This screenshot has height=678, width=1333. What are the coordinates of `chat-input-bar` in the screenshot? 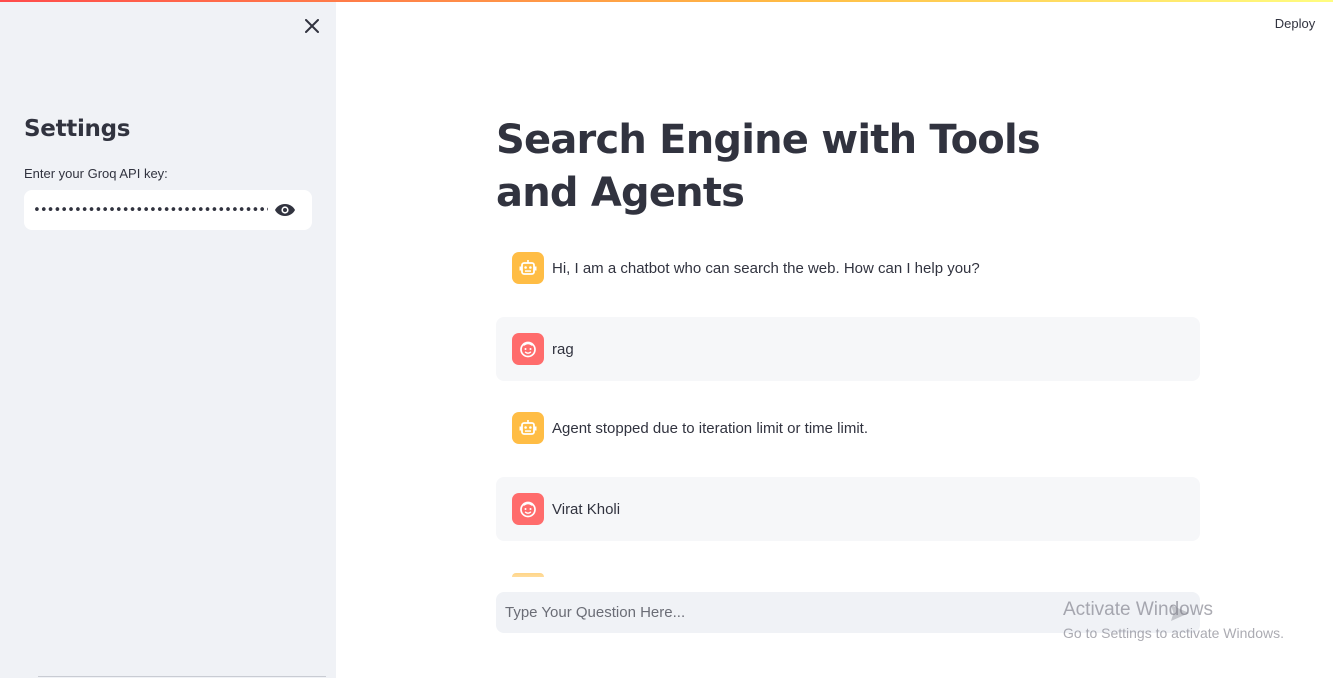 It's located at (848, 612).